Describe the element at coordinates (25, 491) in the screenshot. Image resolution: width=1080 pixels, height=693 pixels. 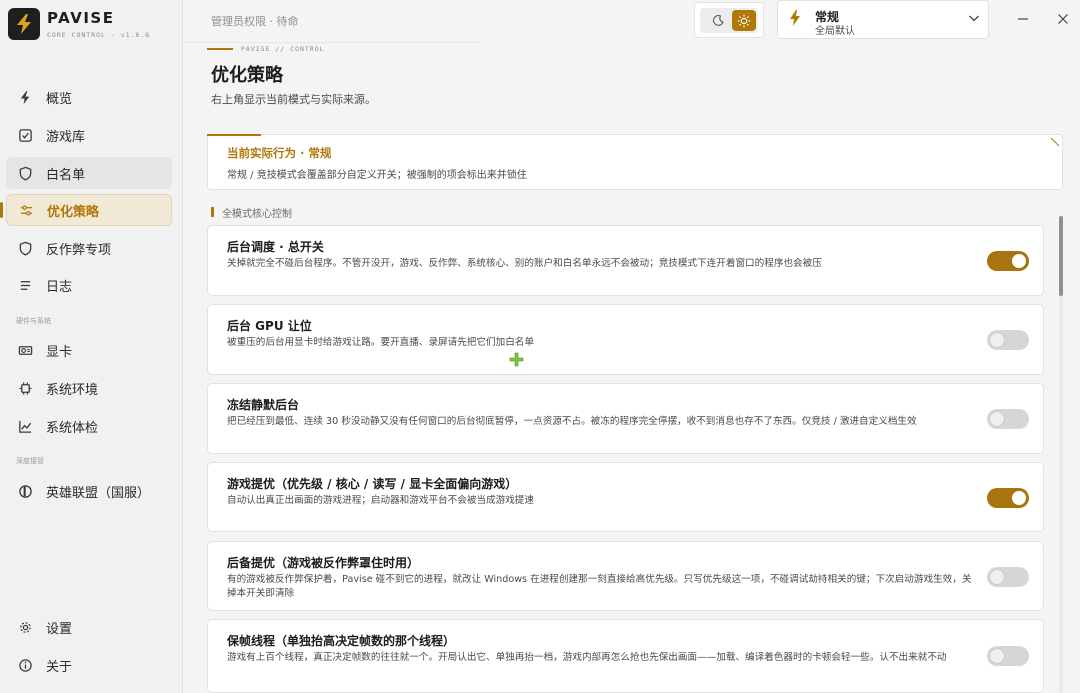
I see `lol-icon` at that location.